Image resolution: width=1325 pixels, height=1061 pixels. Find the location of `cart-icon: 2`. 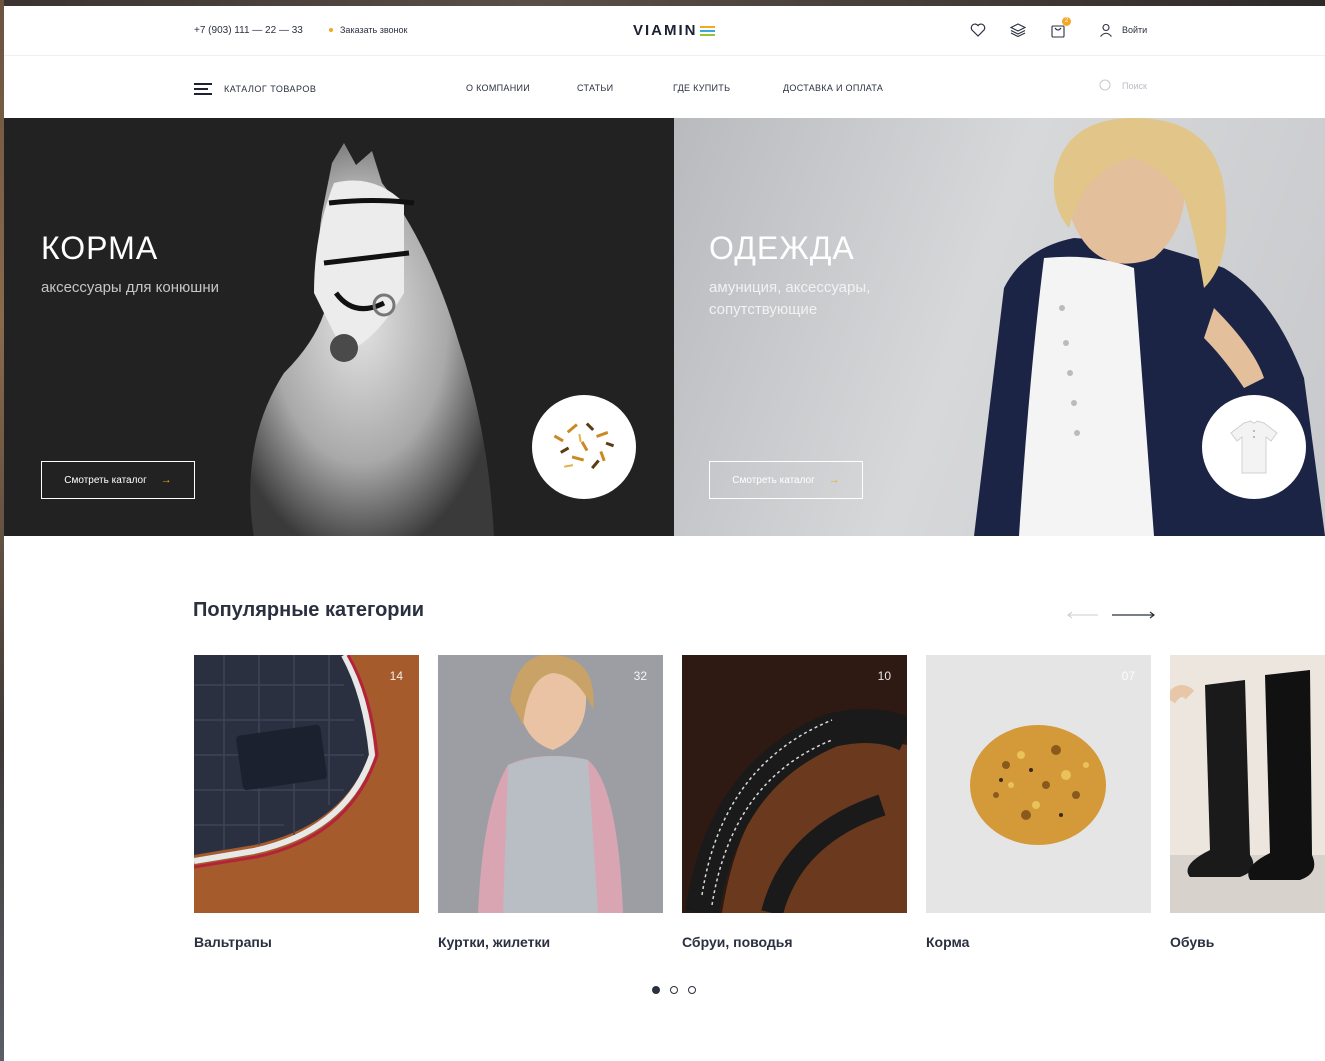

cart-icon: 2 is located at coordinates (1060, 28).